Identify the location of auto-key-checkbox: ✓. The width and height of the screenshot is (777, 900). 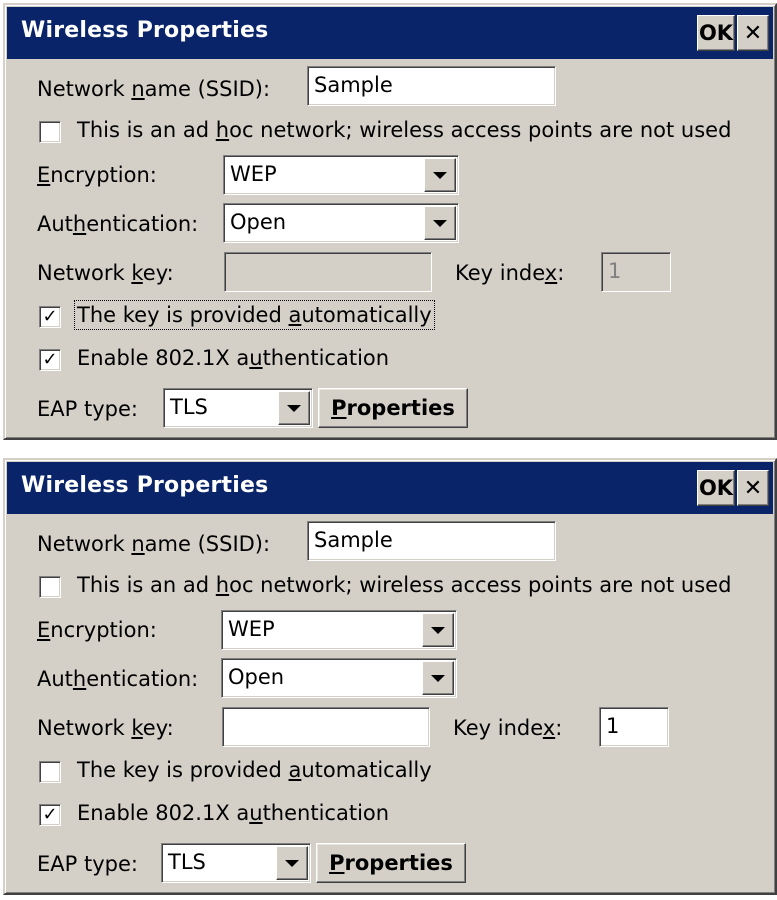
(50, 317).